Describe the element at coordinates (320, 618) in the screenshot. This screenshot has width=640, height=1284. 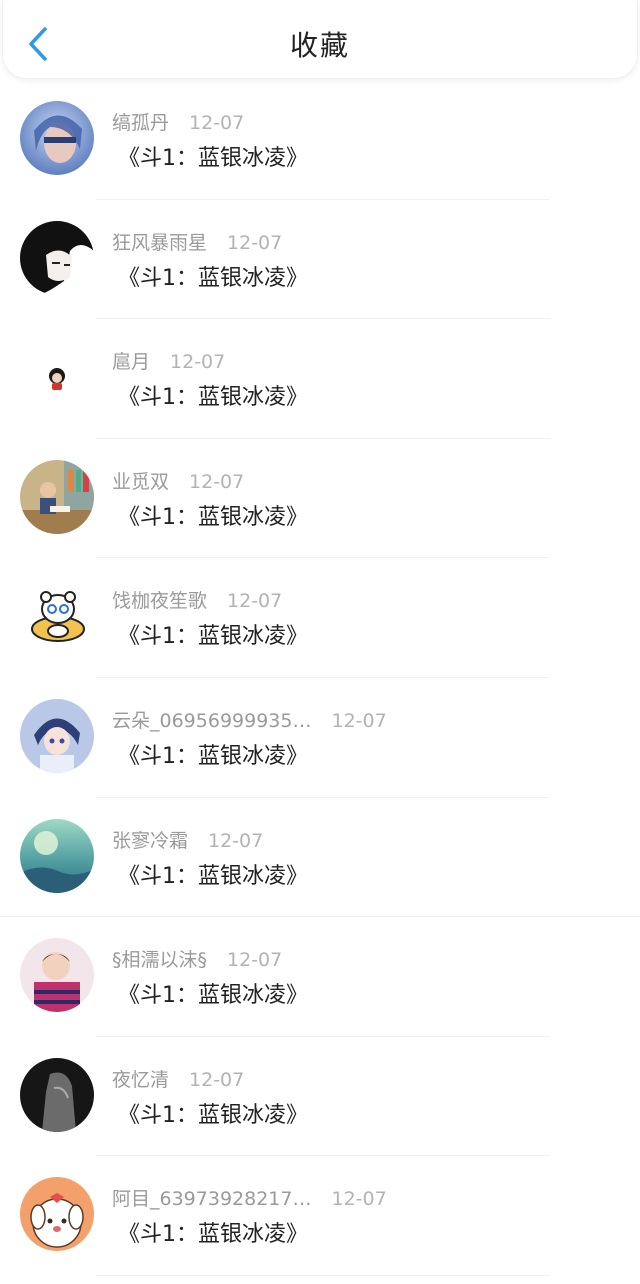
I see `list-item: 饯枷夜笙歌 12-07 《斗1：蓝银冰凌》` at that location.